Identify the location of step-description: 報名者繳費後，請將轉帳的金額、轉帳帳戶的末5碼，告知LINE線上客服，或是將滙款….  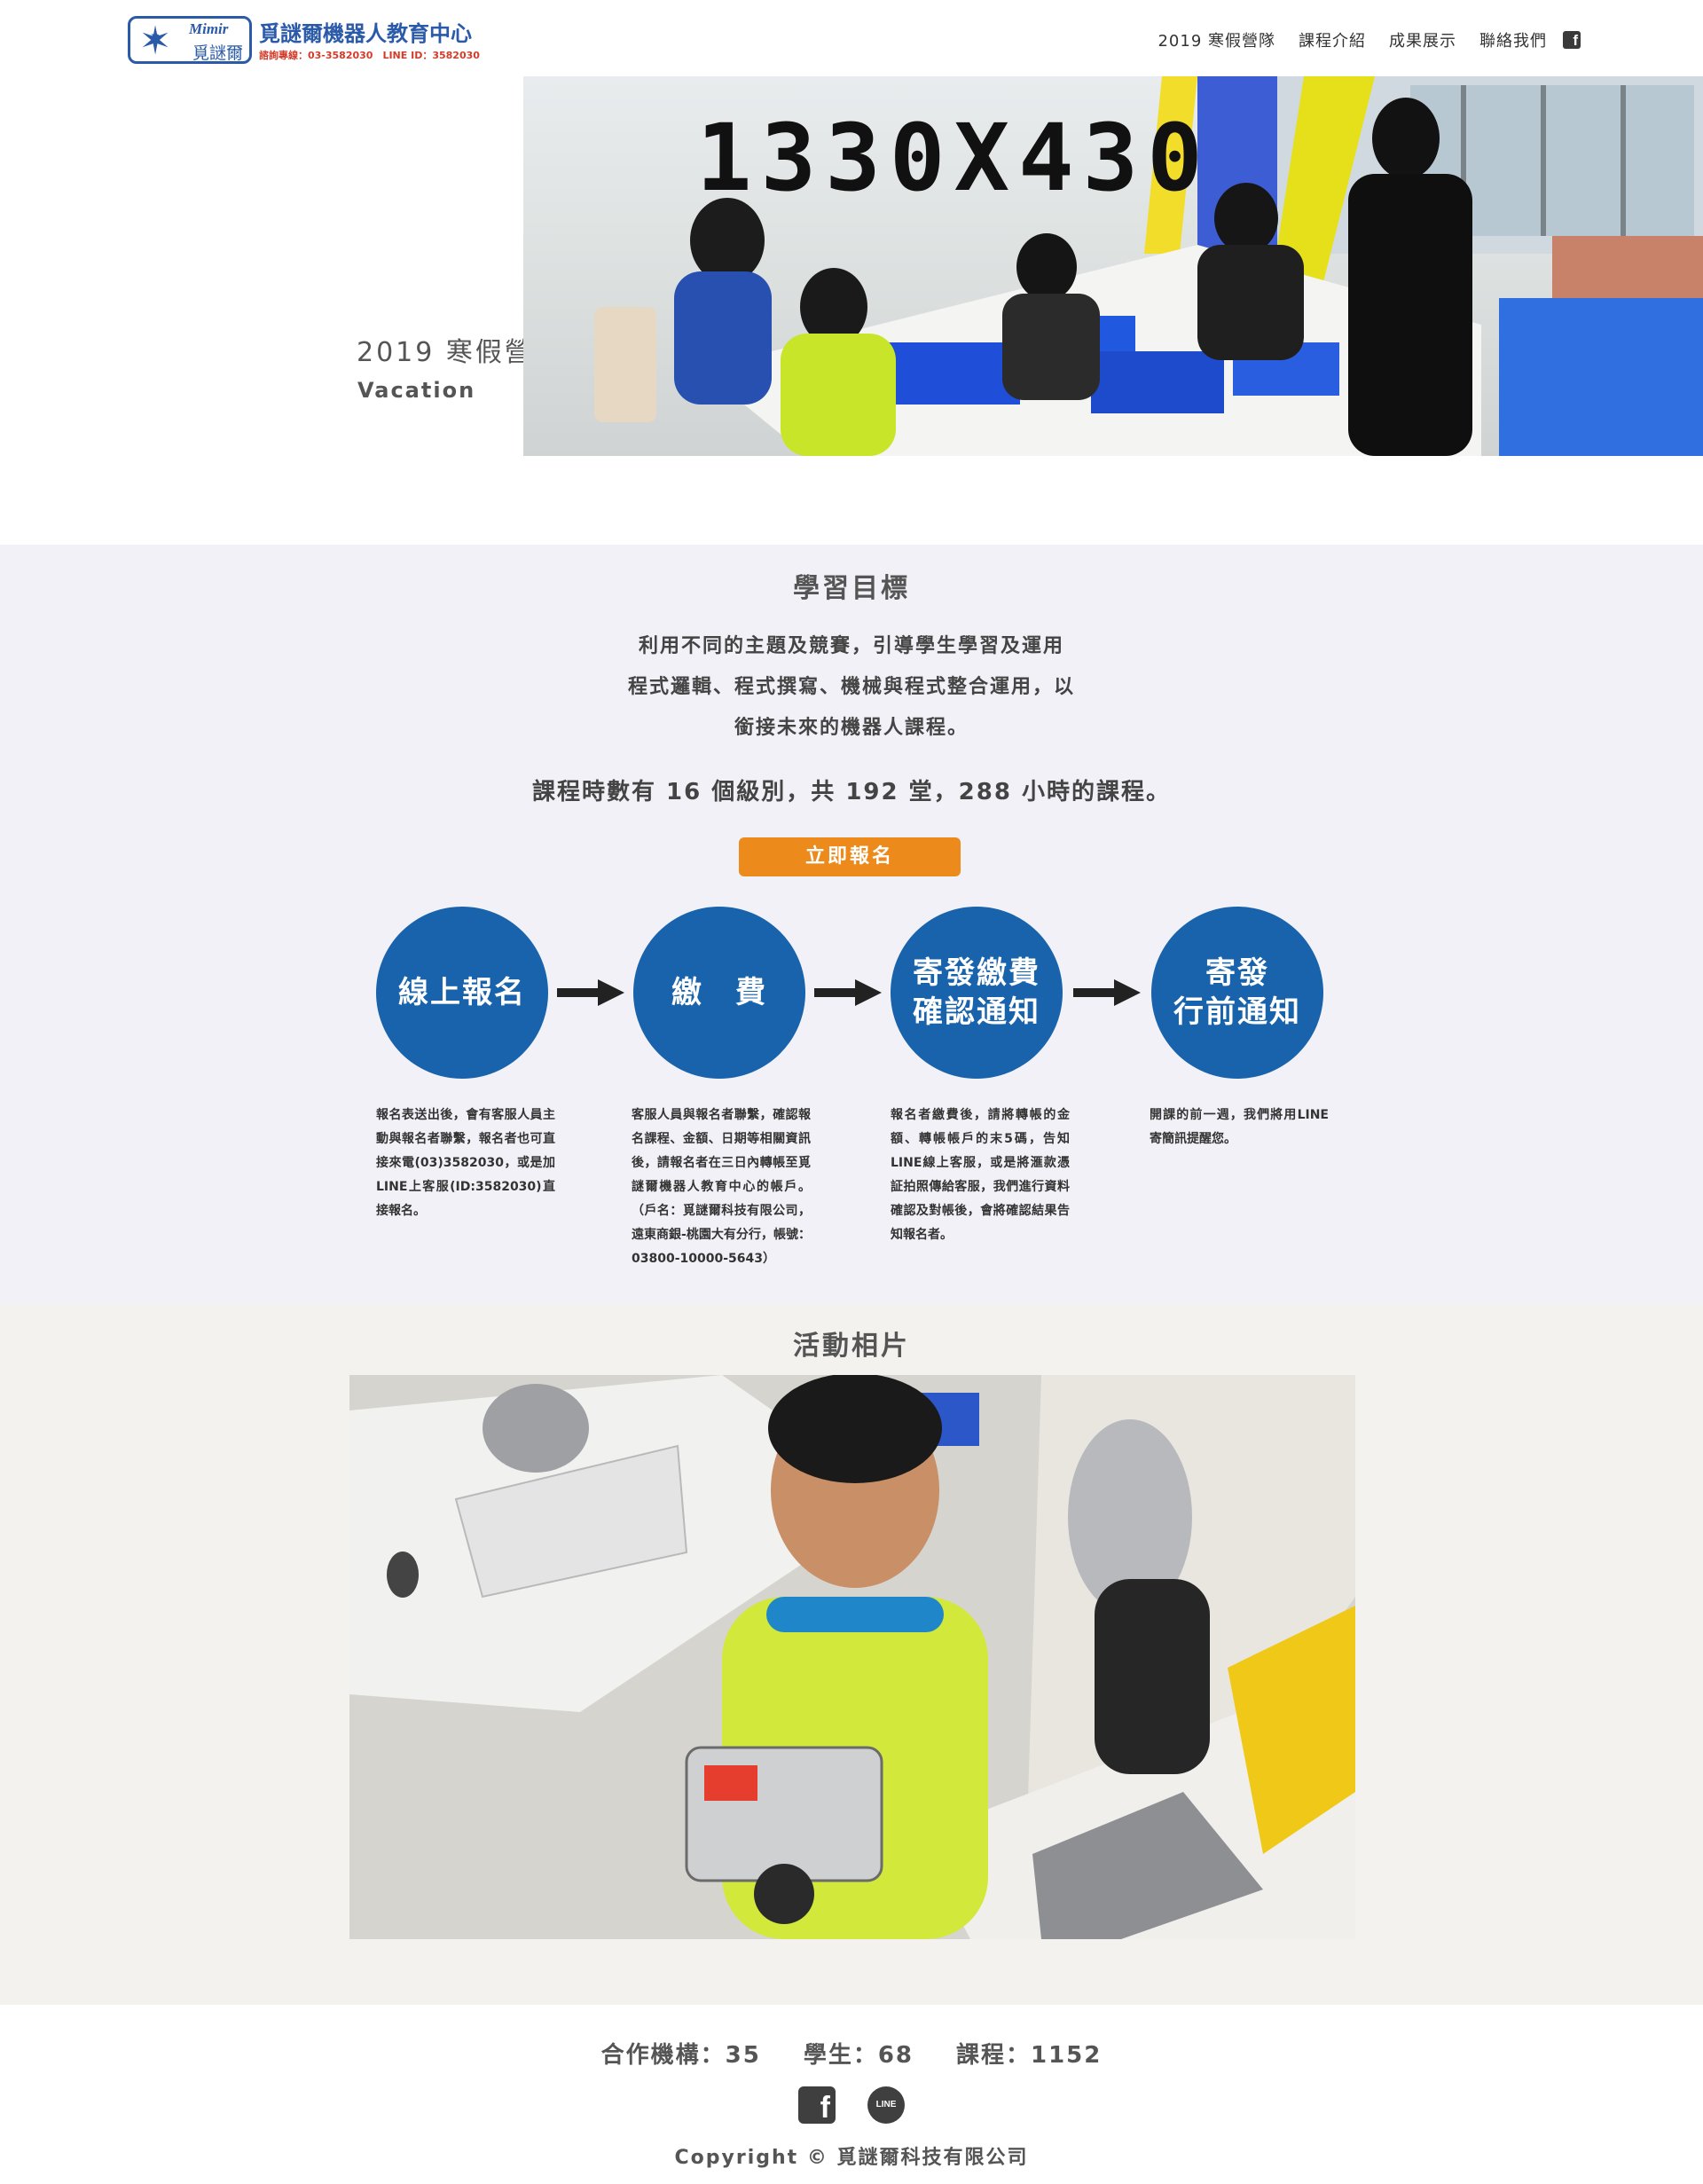
(980, 1175).